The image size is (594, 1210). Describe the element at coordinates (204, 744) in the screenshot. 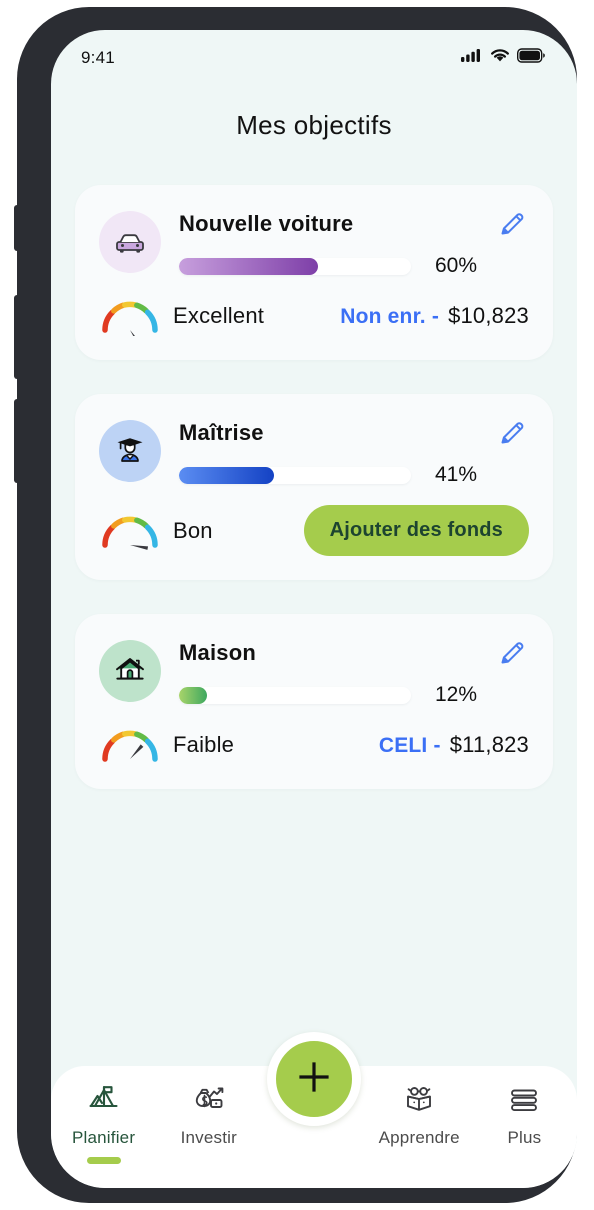

I see `goal-rating-label: Faible` at that location.